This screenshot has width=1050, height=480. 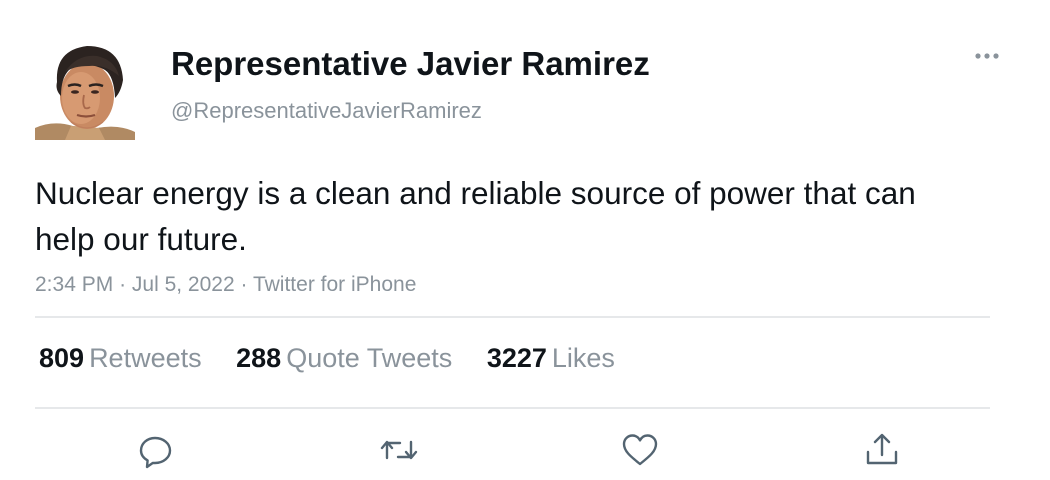 I want to click on retweets-stat: 809 Retweets, so click(x=120, y=358).